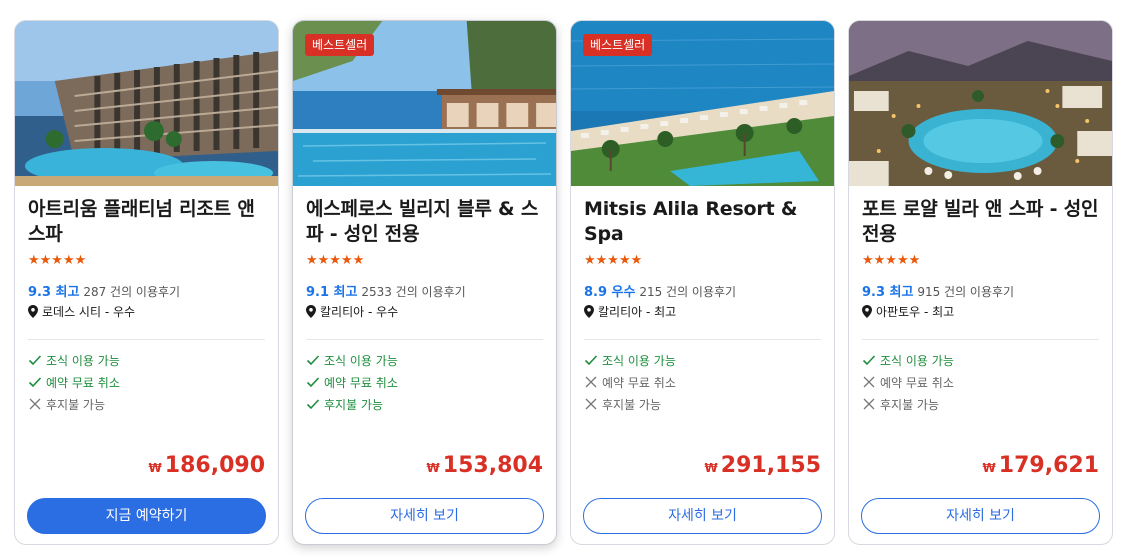 The image size is (1125, 559). I want to click on hotel-name: 에스페로스 빌리지 블루 & 스파 - 성인 전용, so click(428, 222).